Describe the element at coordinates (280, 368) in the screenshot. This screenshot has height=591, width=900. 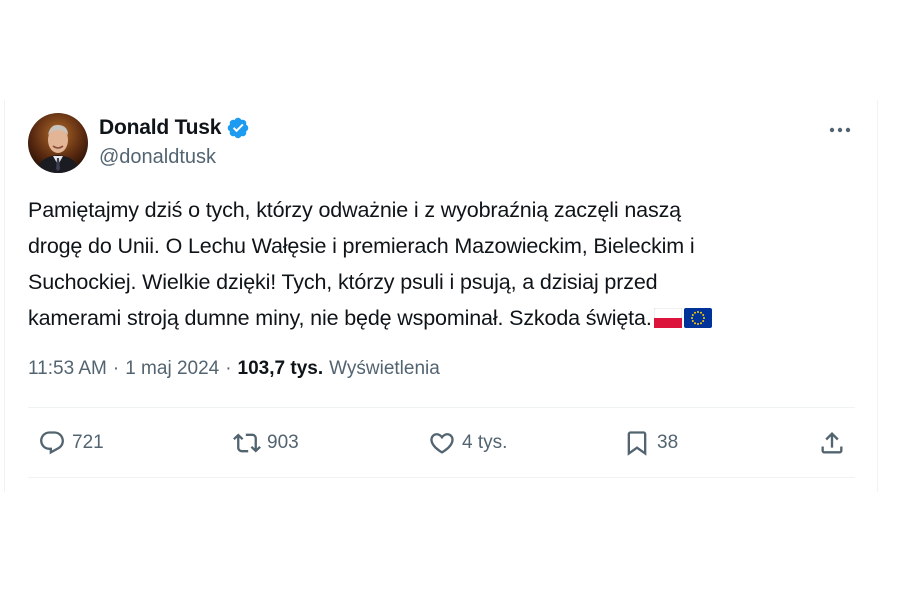
I see `views-count: 103,7 tys.` at that location.